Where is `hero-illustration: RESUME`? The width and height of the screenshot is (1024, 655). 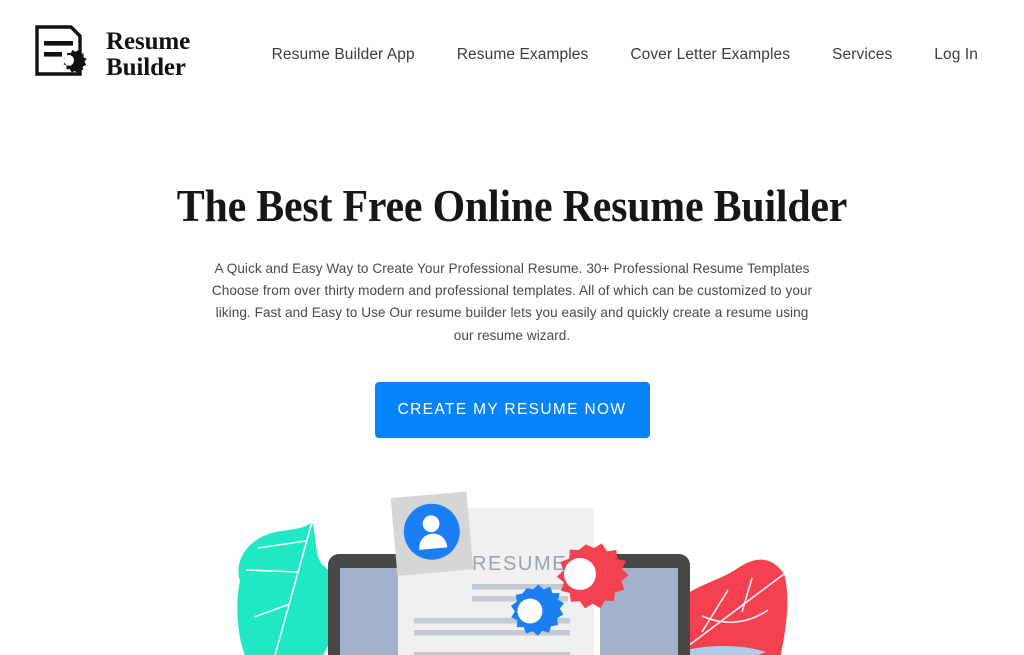
hero-illustration: RESUME is located at coordinates (512, 573).